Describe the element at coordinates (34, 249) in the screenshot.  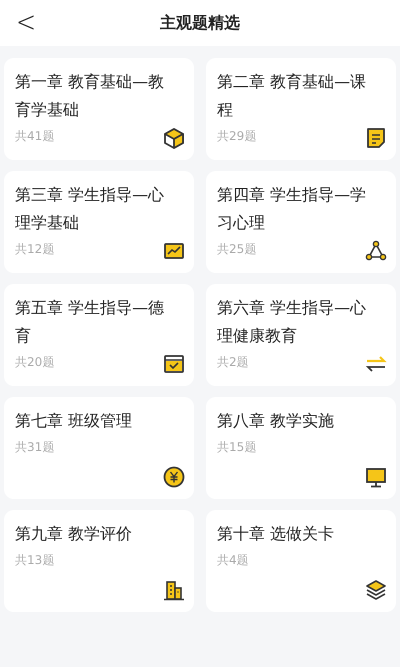
I see `question-count: 共12题` at that location.